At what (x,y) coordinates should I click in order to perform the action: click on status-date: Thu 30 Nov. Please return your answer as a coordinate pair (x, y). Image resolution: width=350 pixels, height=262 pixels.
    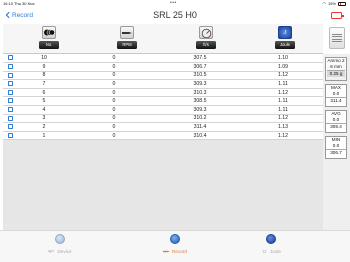
    Looking at the image, I should click on (24, 3).